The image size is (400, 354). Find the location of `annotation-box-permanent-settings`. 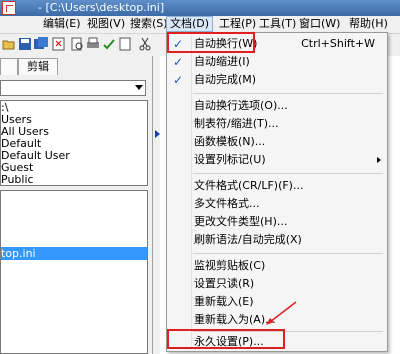

annotation-box-permanent-settings is located at coordinates (226, 339).